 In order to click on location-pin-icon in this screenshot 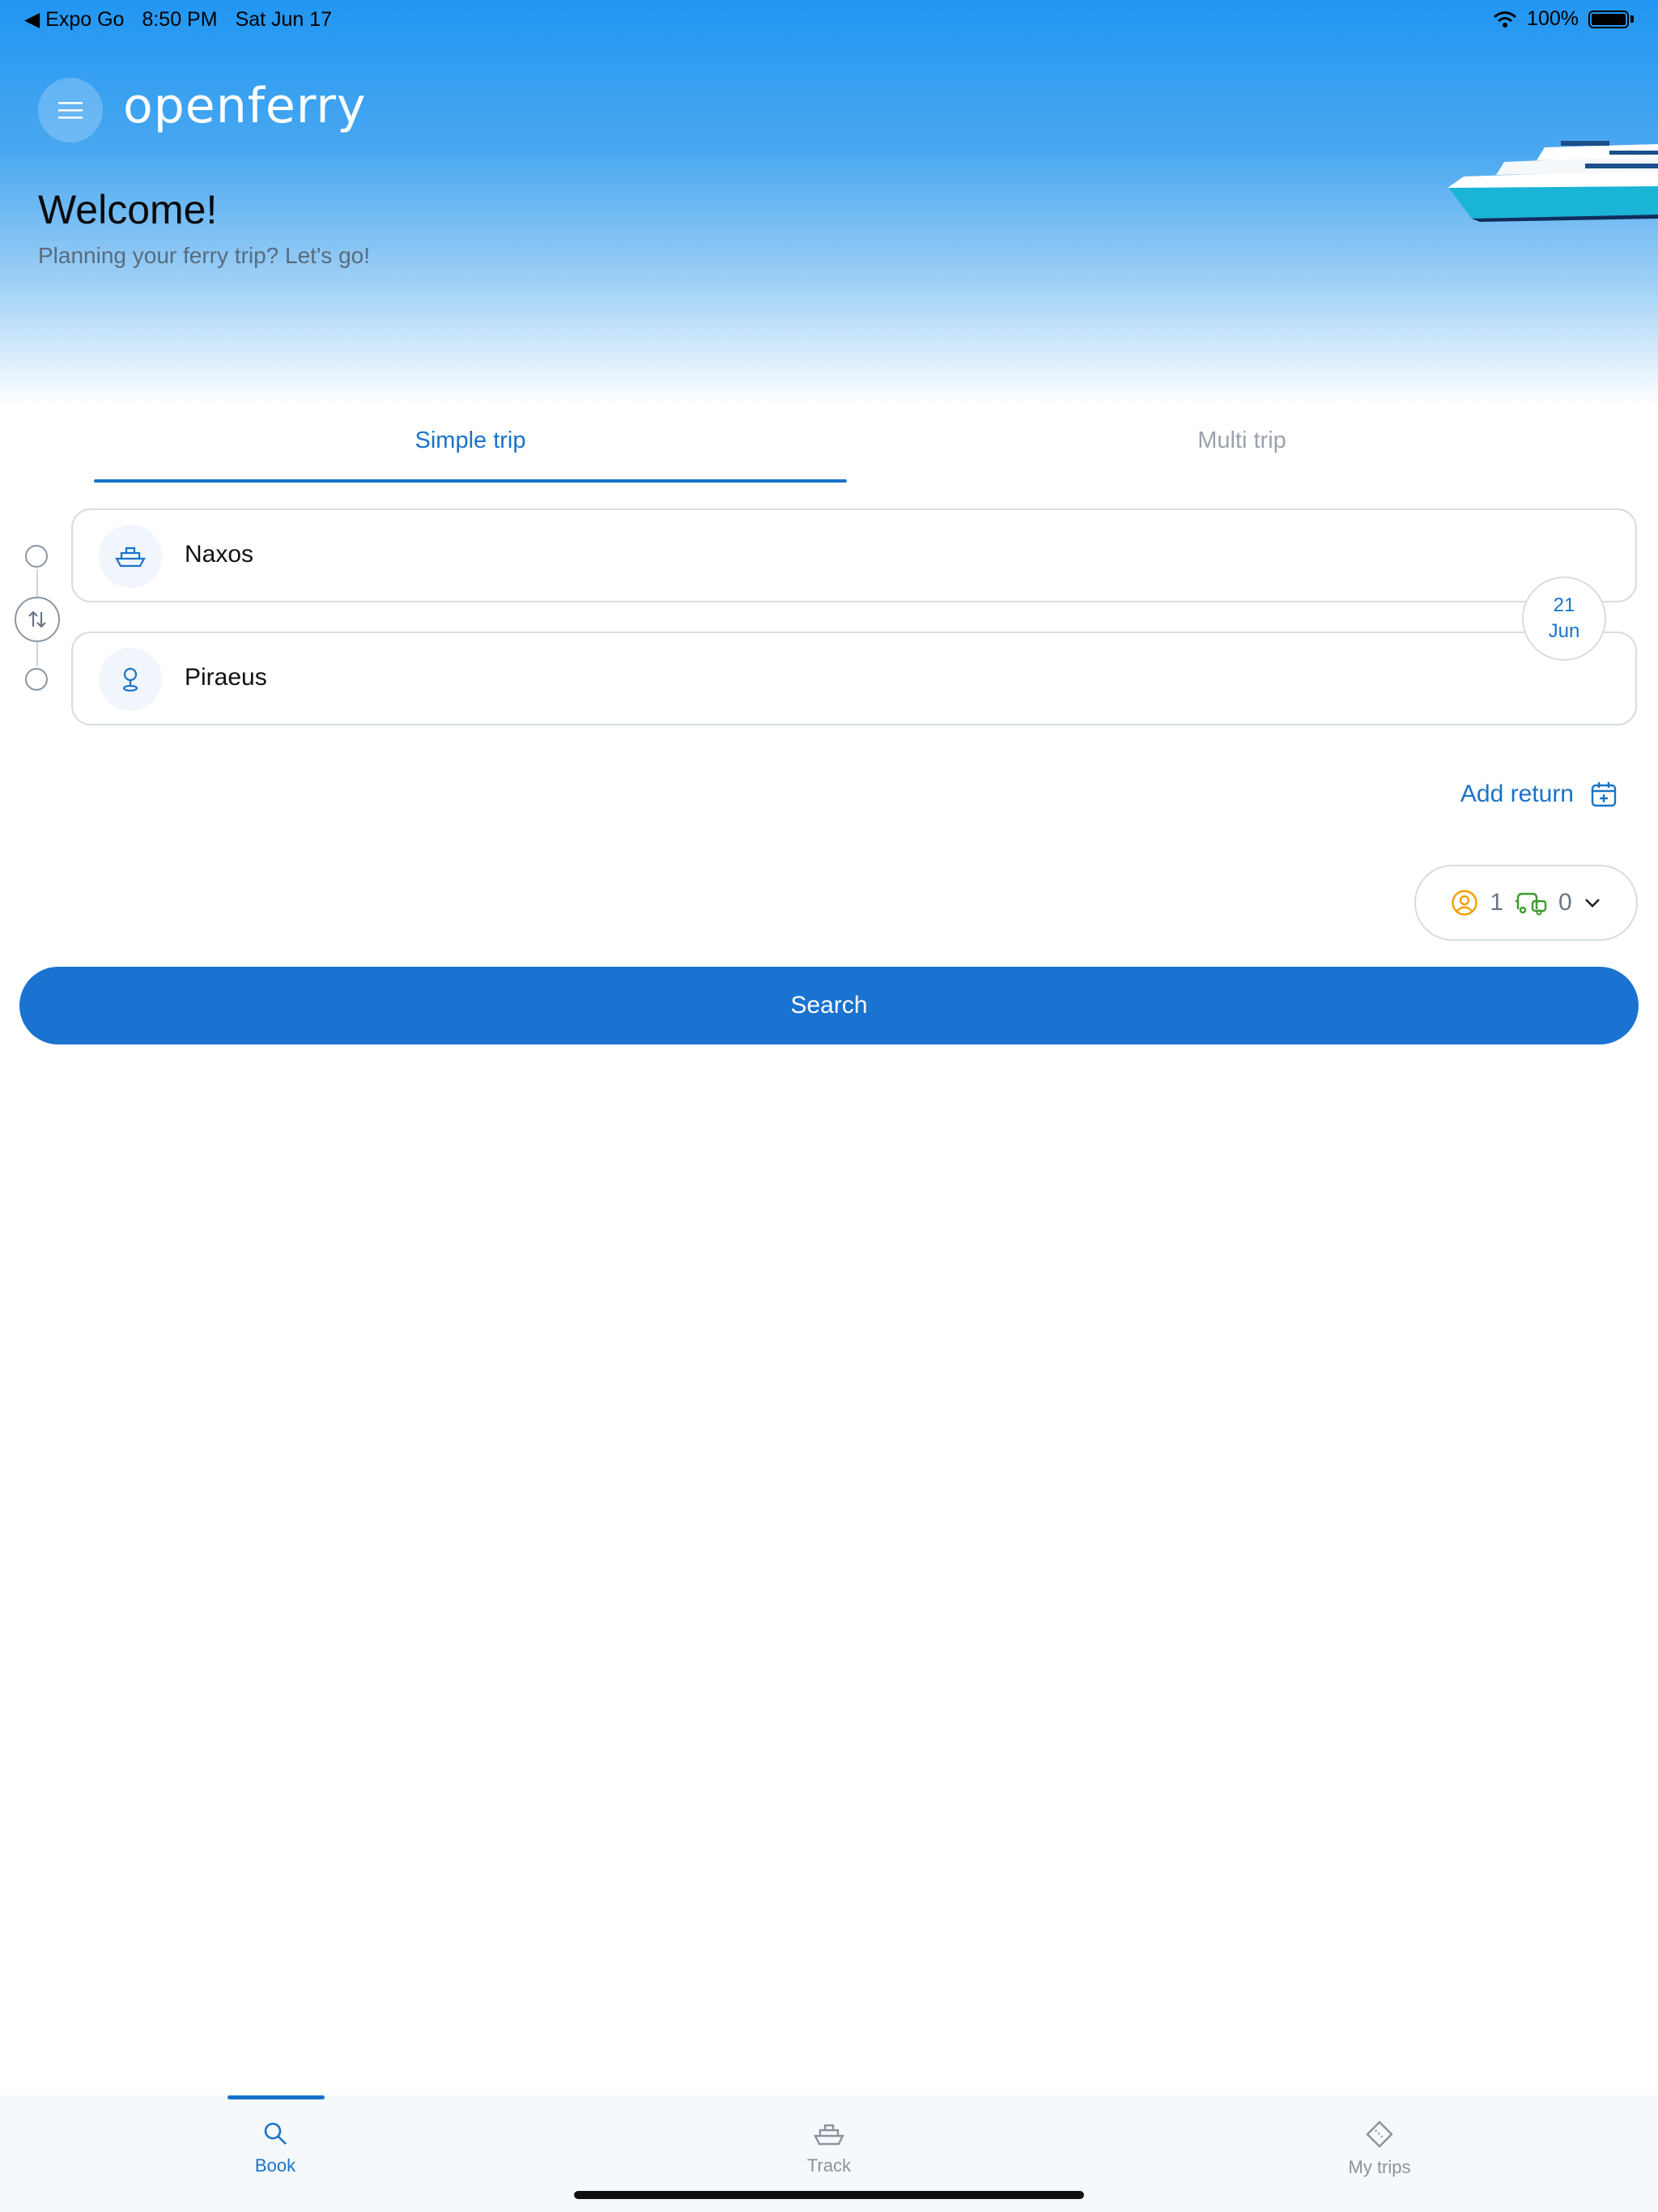, I will do `click(130, 680)`.